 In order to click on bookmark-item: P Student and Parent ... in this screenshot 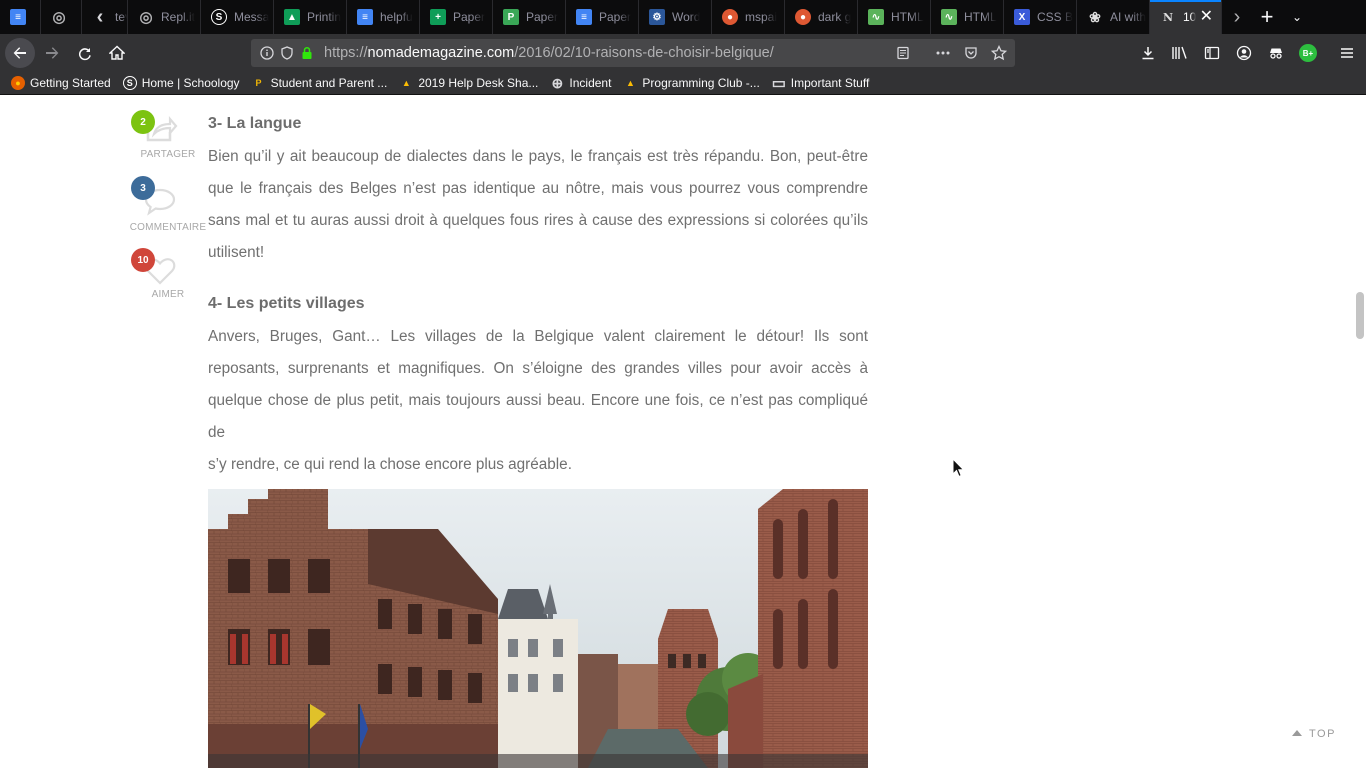, I will do `click(320, 83)`.